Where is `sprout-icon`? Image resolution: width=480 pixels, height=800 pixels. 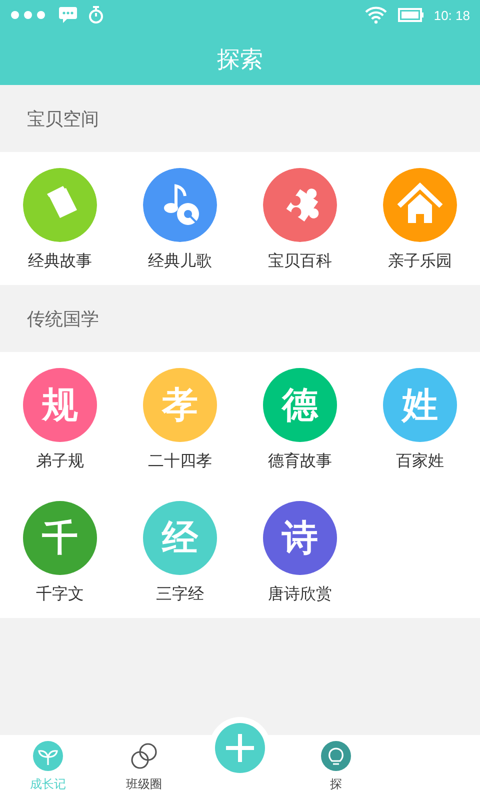
sprout-icon is located at coordinates (48, 756).